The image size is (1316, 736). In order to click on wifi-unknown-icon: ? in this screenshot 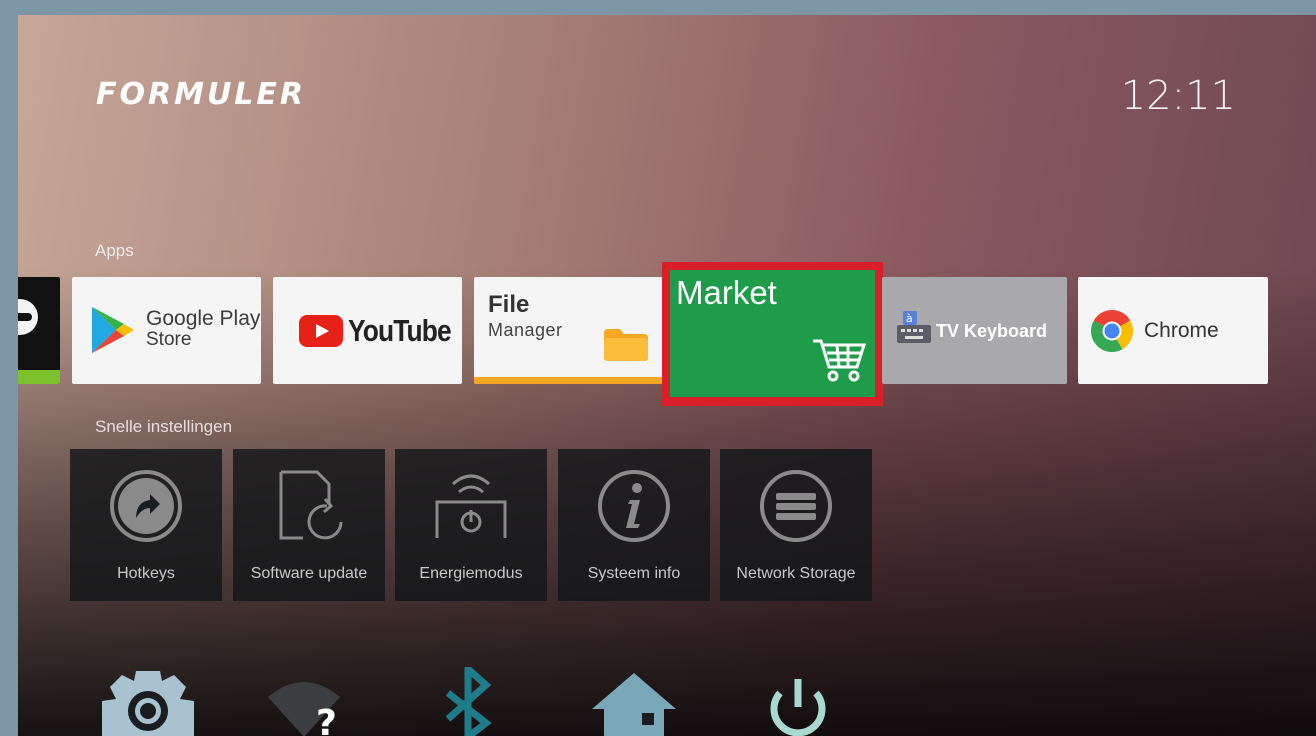, I will do `click(304, 701)`.